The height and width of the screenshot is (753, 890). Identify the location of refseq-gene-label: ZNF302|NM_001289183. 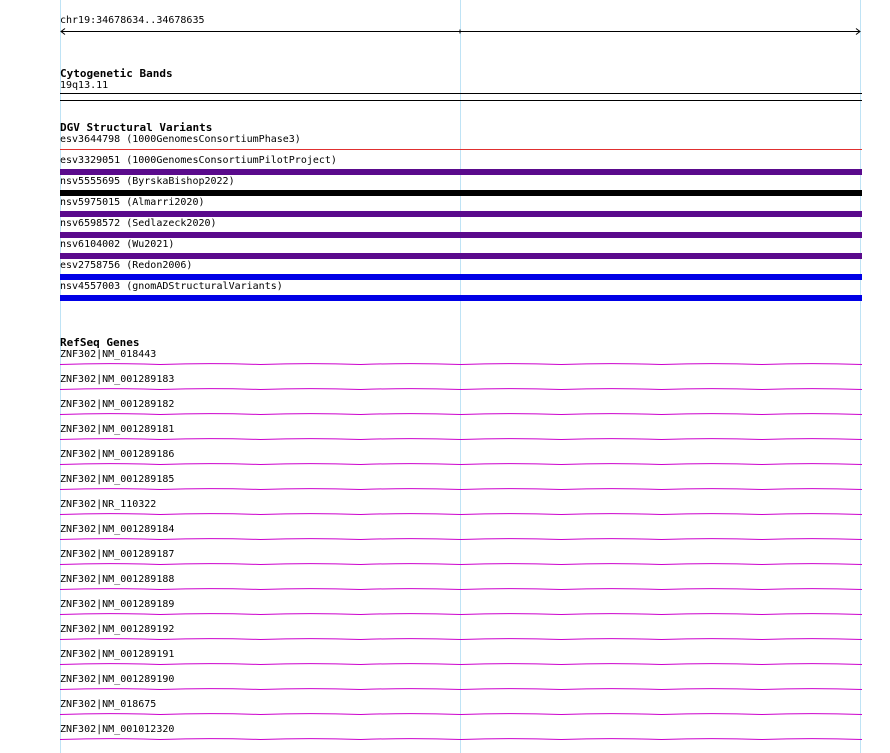
(117, 379).